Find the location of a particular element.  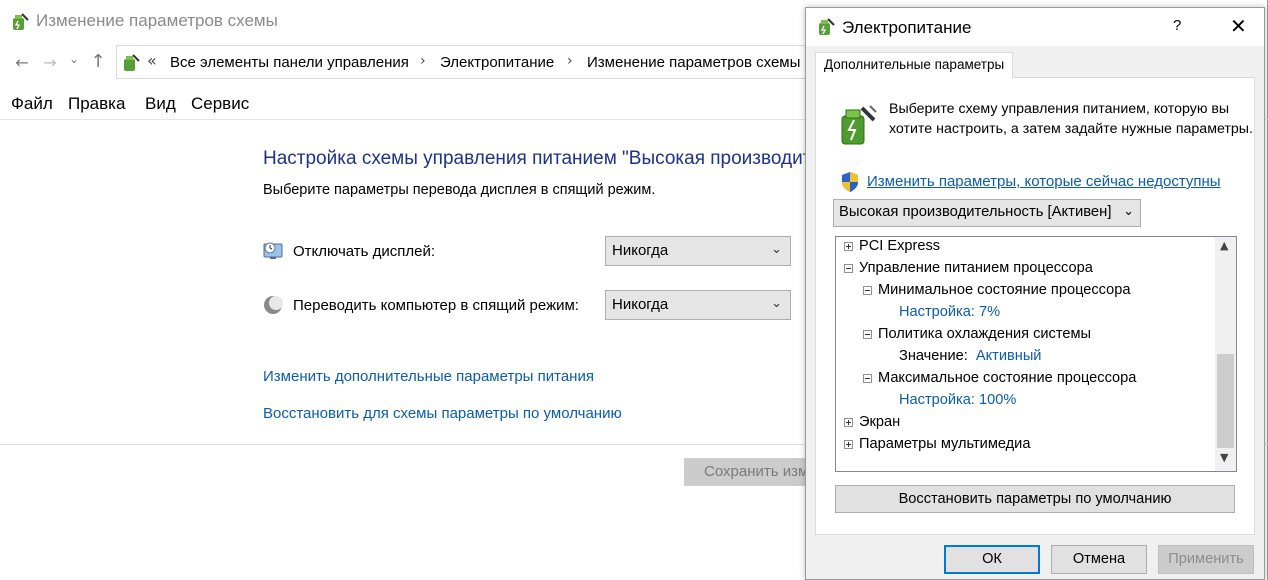

tree-scrollbar: ▲ ▼ is located at coordinates (1225, 354).